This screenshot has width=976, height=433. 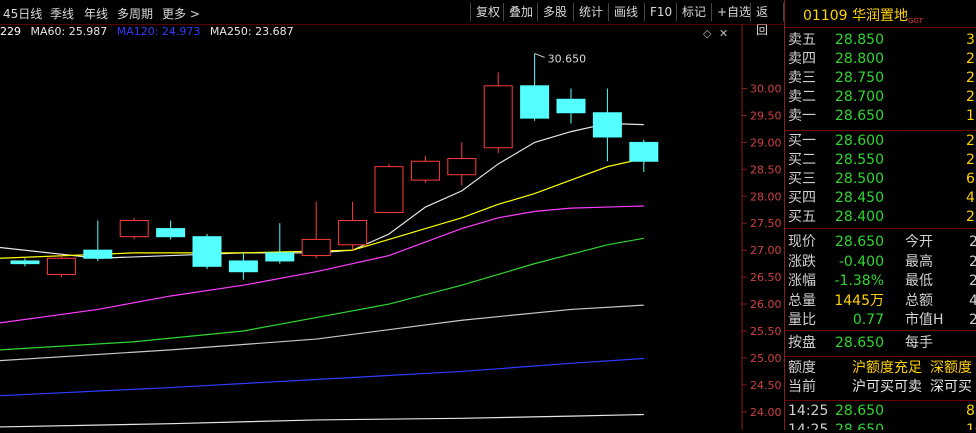 I want to click on stat-row: 现价 28.650 今开 2, so click(x=880, y=242).